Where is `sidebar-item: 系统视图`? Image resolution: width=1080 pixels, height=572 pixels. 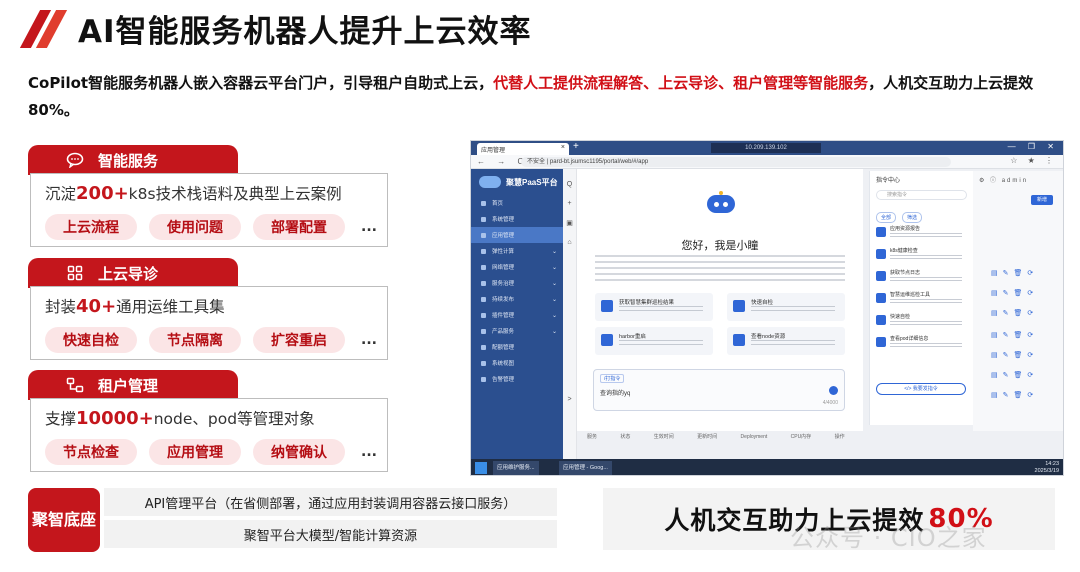 sidebar-item: 系统视图 is located at coordinates (517, 363).